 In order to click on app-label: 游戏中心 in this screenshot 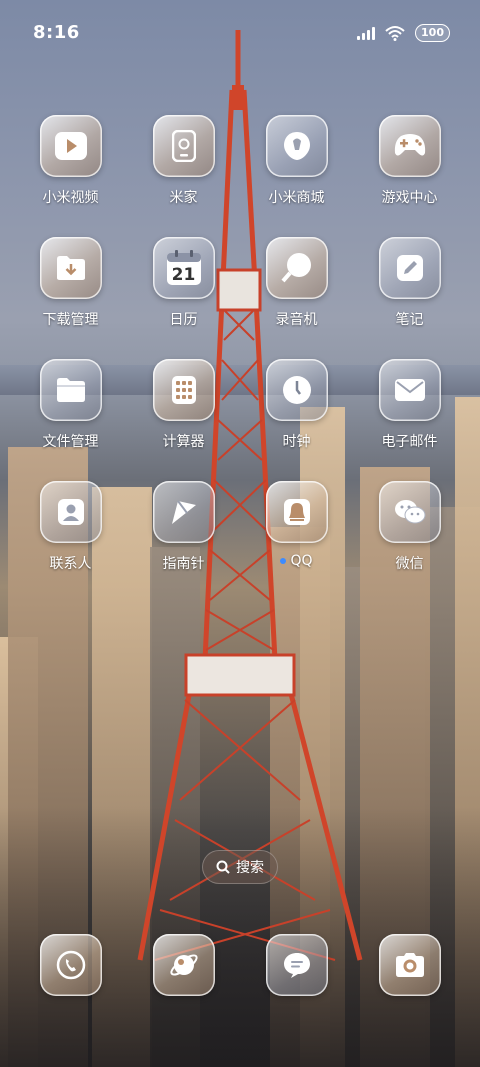, I will do `click(409, 198)`.